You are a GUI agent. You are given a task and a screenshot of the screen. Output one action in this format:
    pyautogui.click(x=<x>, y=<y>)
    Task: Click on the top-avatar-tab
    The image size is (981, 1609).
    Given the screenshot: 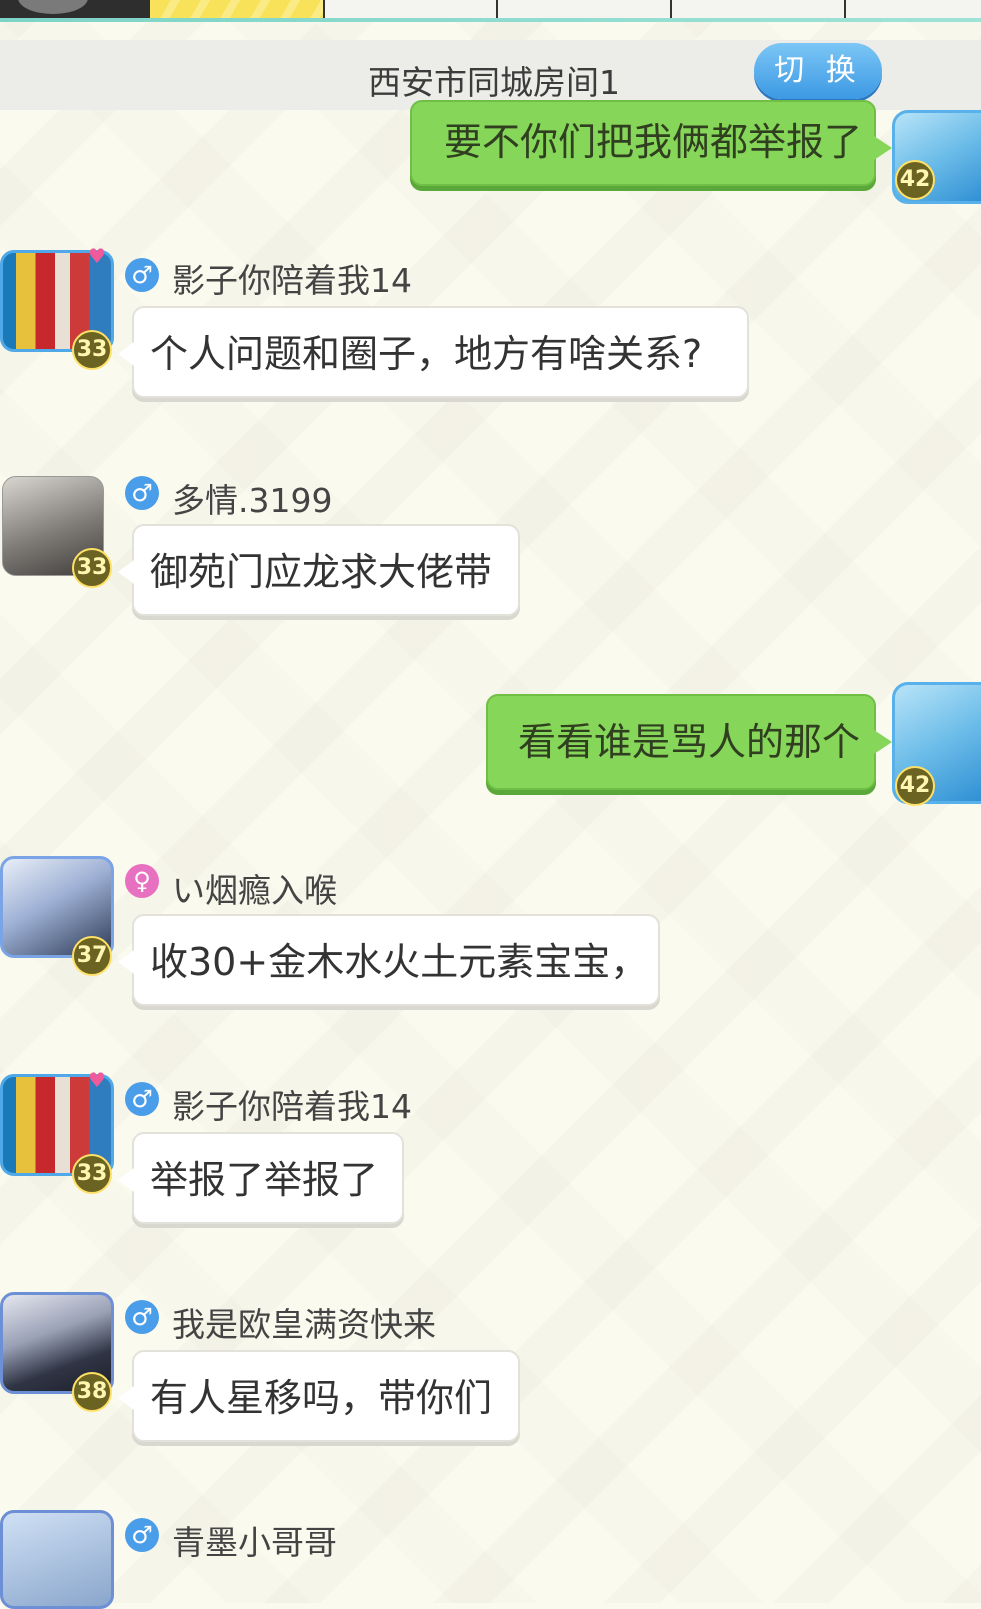 What is the action you would take?
    pyautogui.click(x=75, y=10)
    